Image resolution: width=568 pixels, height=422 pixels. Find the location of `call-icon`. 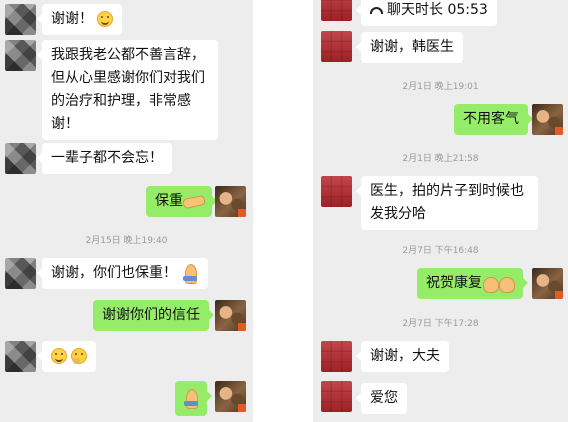

call-icon is located at coordinates (376, 10).